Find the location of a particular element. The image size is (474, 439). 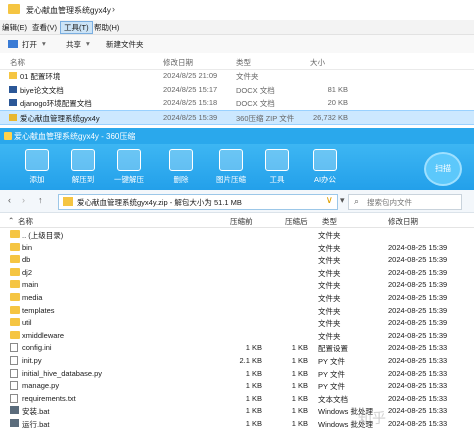

zip-row-name: .. (上级目录) is located at coordinates (43, 235).